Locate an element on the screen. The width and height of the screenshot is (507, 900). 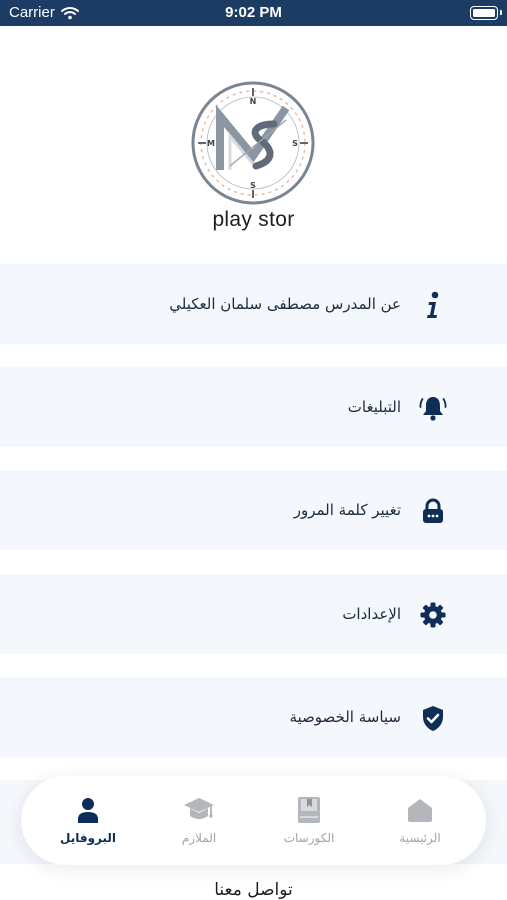
logo: N S M S is located at coordinates (253, 143).